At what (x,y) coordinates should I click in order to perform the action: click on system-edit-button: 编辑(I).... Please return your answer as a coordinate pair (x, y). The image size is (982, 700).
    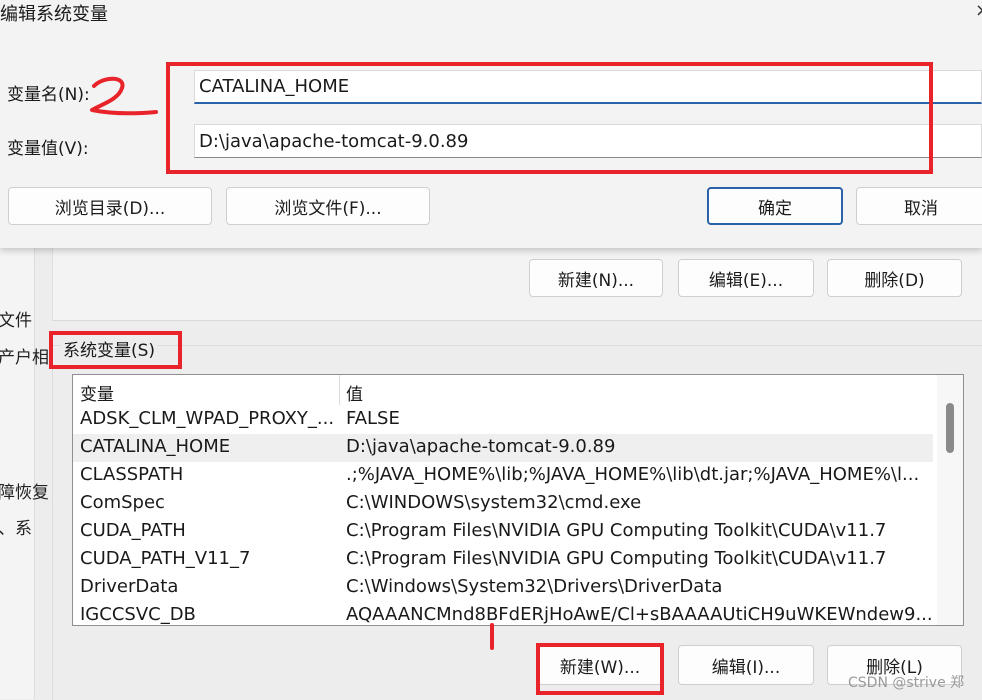
    Looking at the image, I should click on (746, 665).